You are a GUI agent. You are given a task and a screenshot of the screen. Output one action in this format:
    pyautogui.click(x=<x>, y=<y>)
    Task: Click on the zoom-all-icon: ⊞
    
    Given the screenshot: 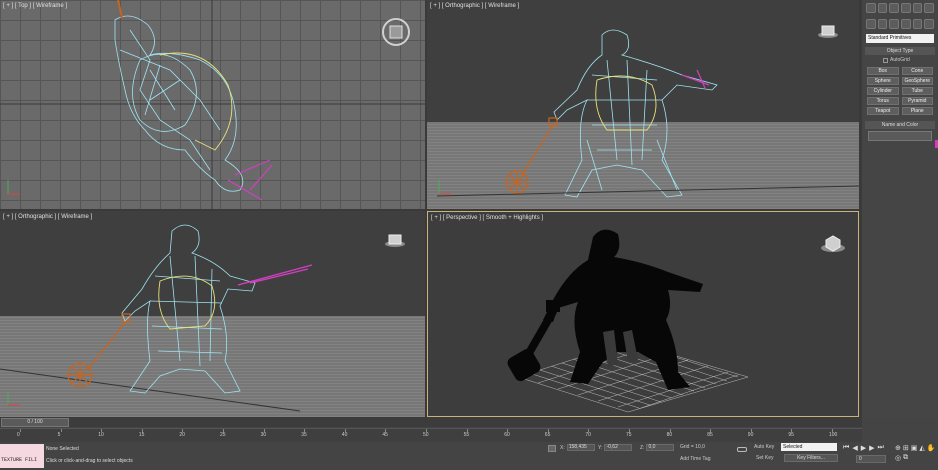 What is the action you would take?
    pyautogui.click(x=906, y=448)
    